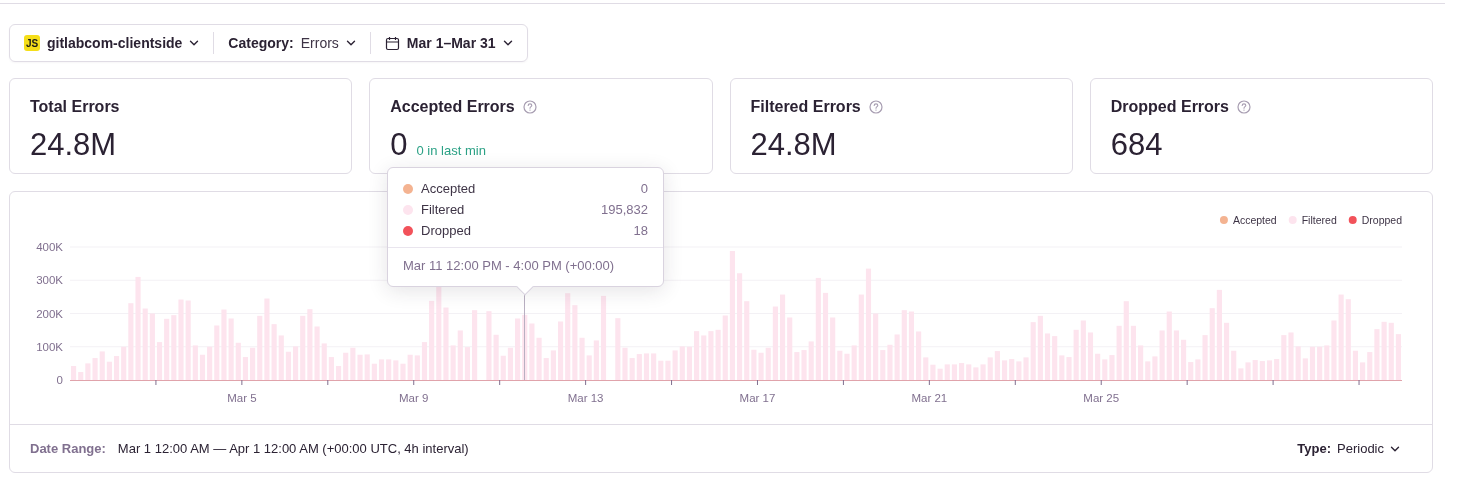 The width and height of the screenshot is (1457, 481). Describe the element at coordinates (32, 43) in the screenshot. I see `platform-logo: JS` at that location.